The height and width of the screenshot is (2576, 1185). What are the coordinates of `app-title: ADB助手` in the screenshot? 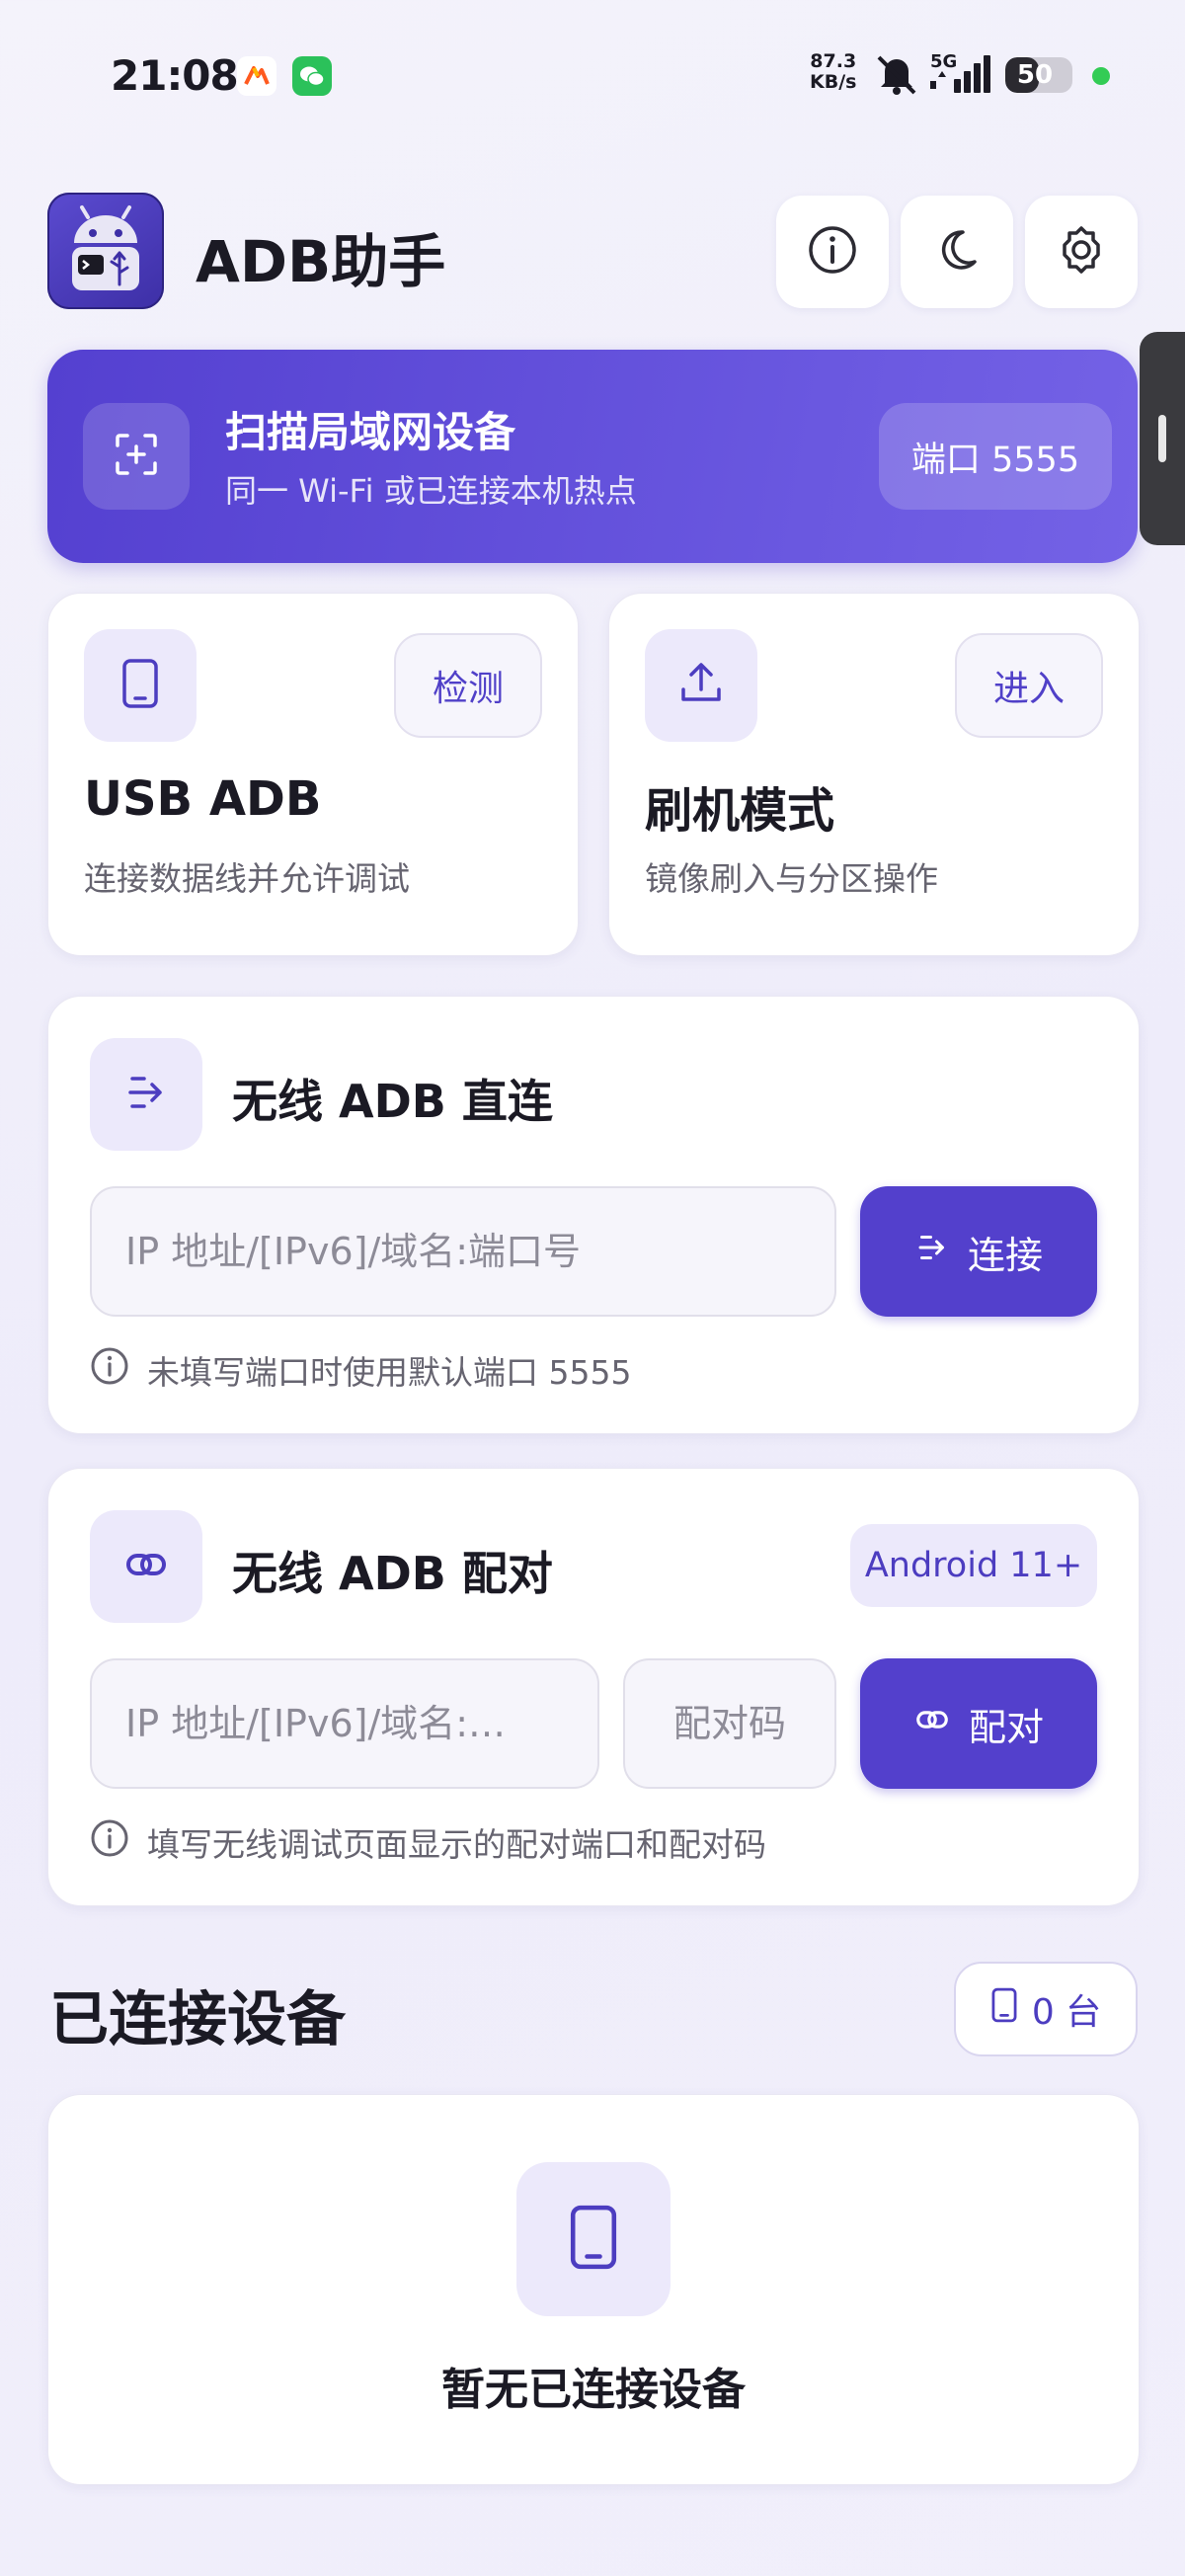 It's located at (321, 261).